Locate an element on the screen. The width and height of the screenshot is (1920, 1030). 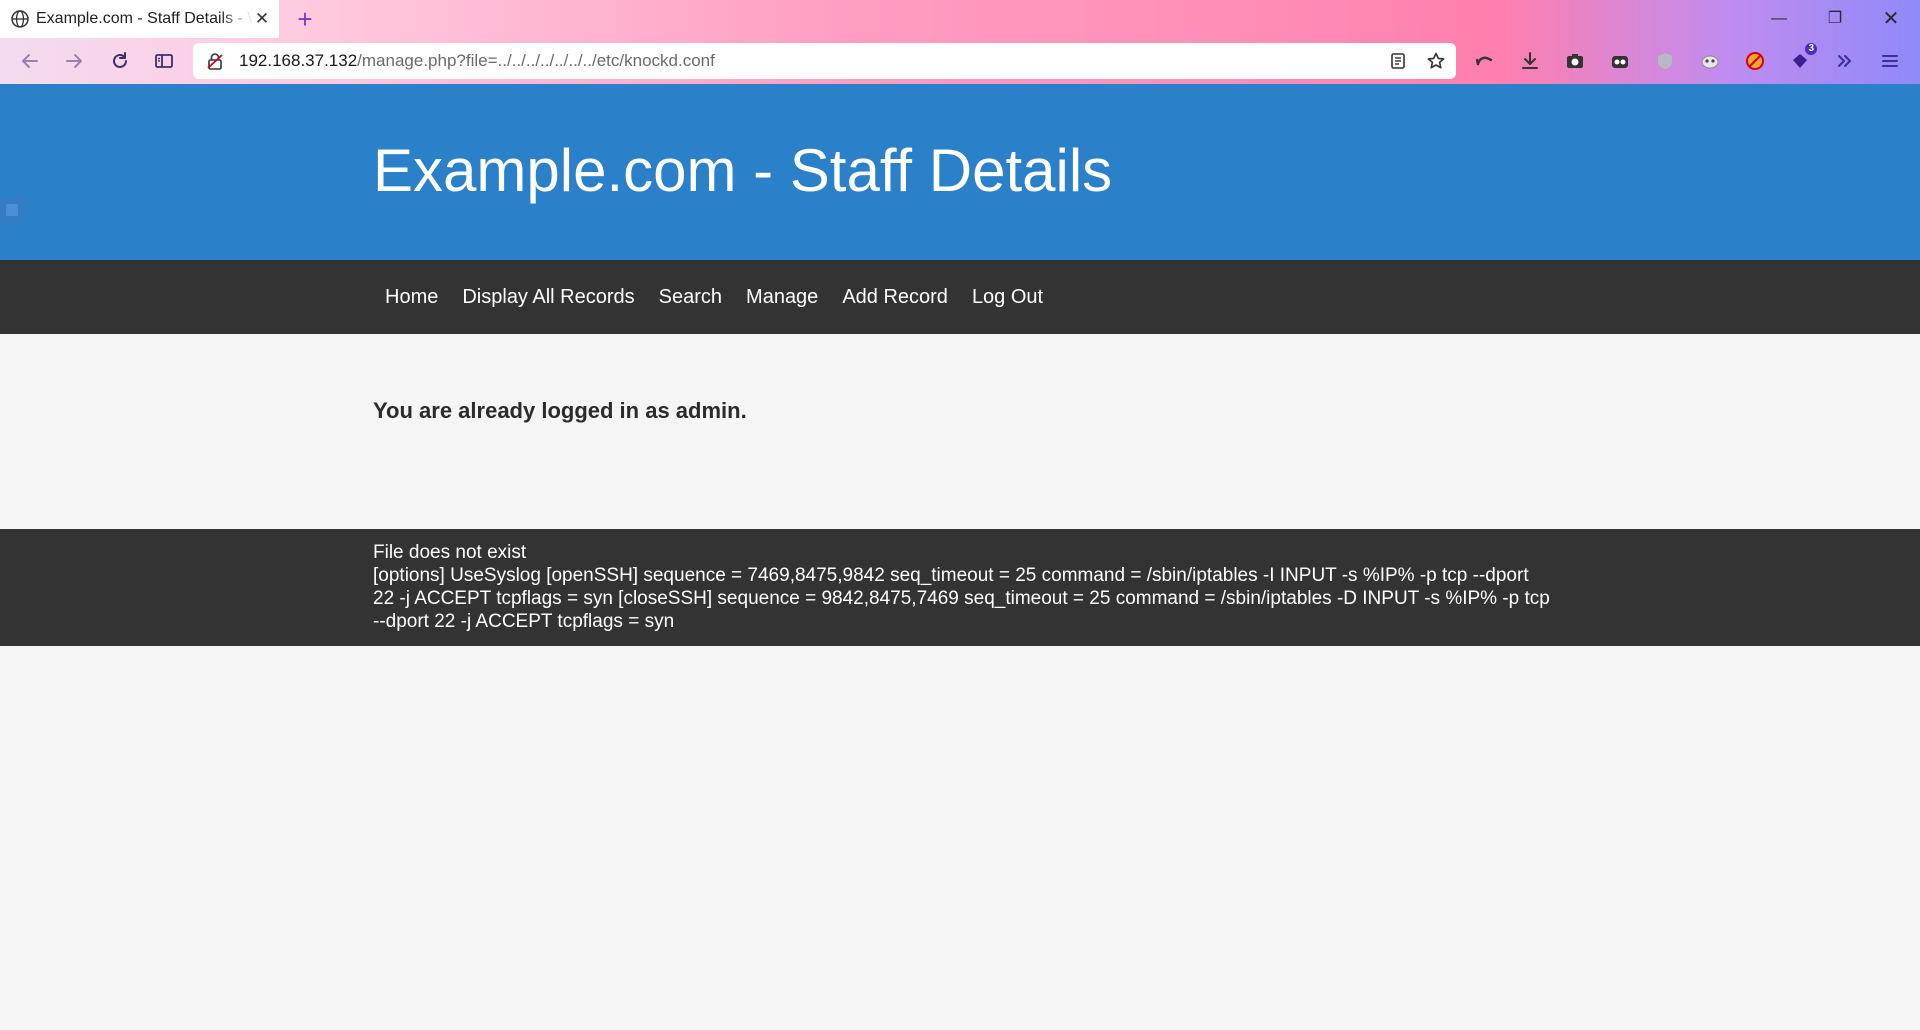
extension-button is located at coordinates (1620, 61).